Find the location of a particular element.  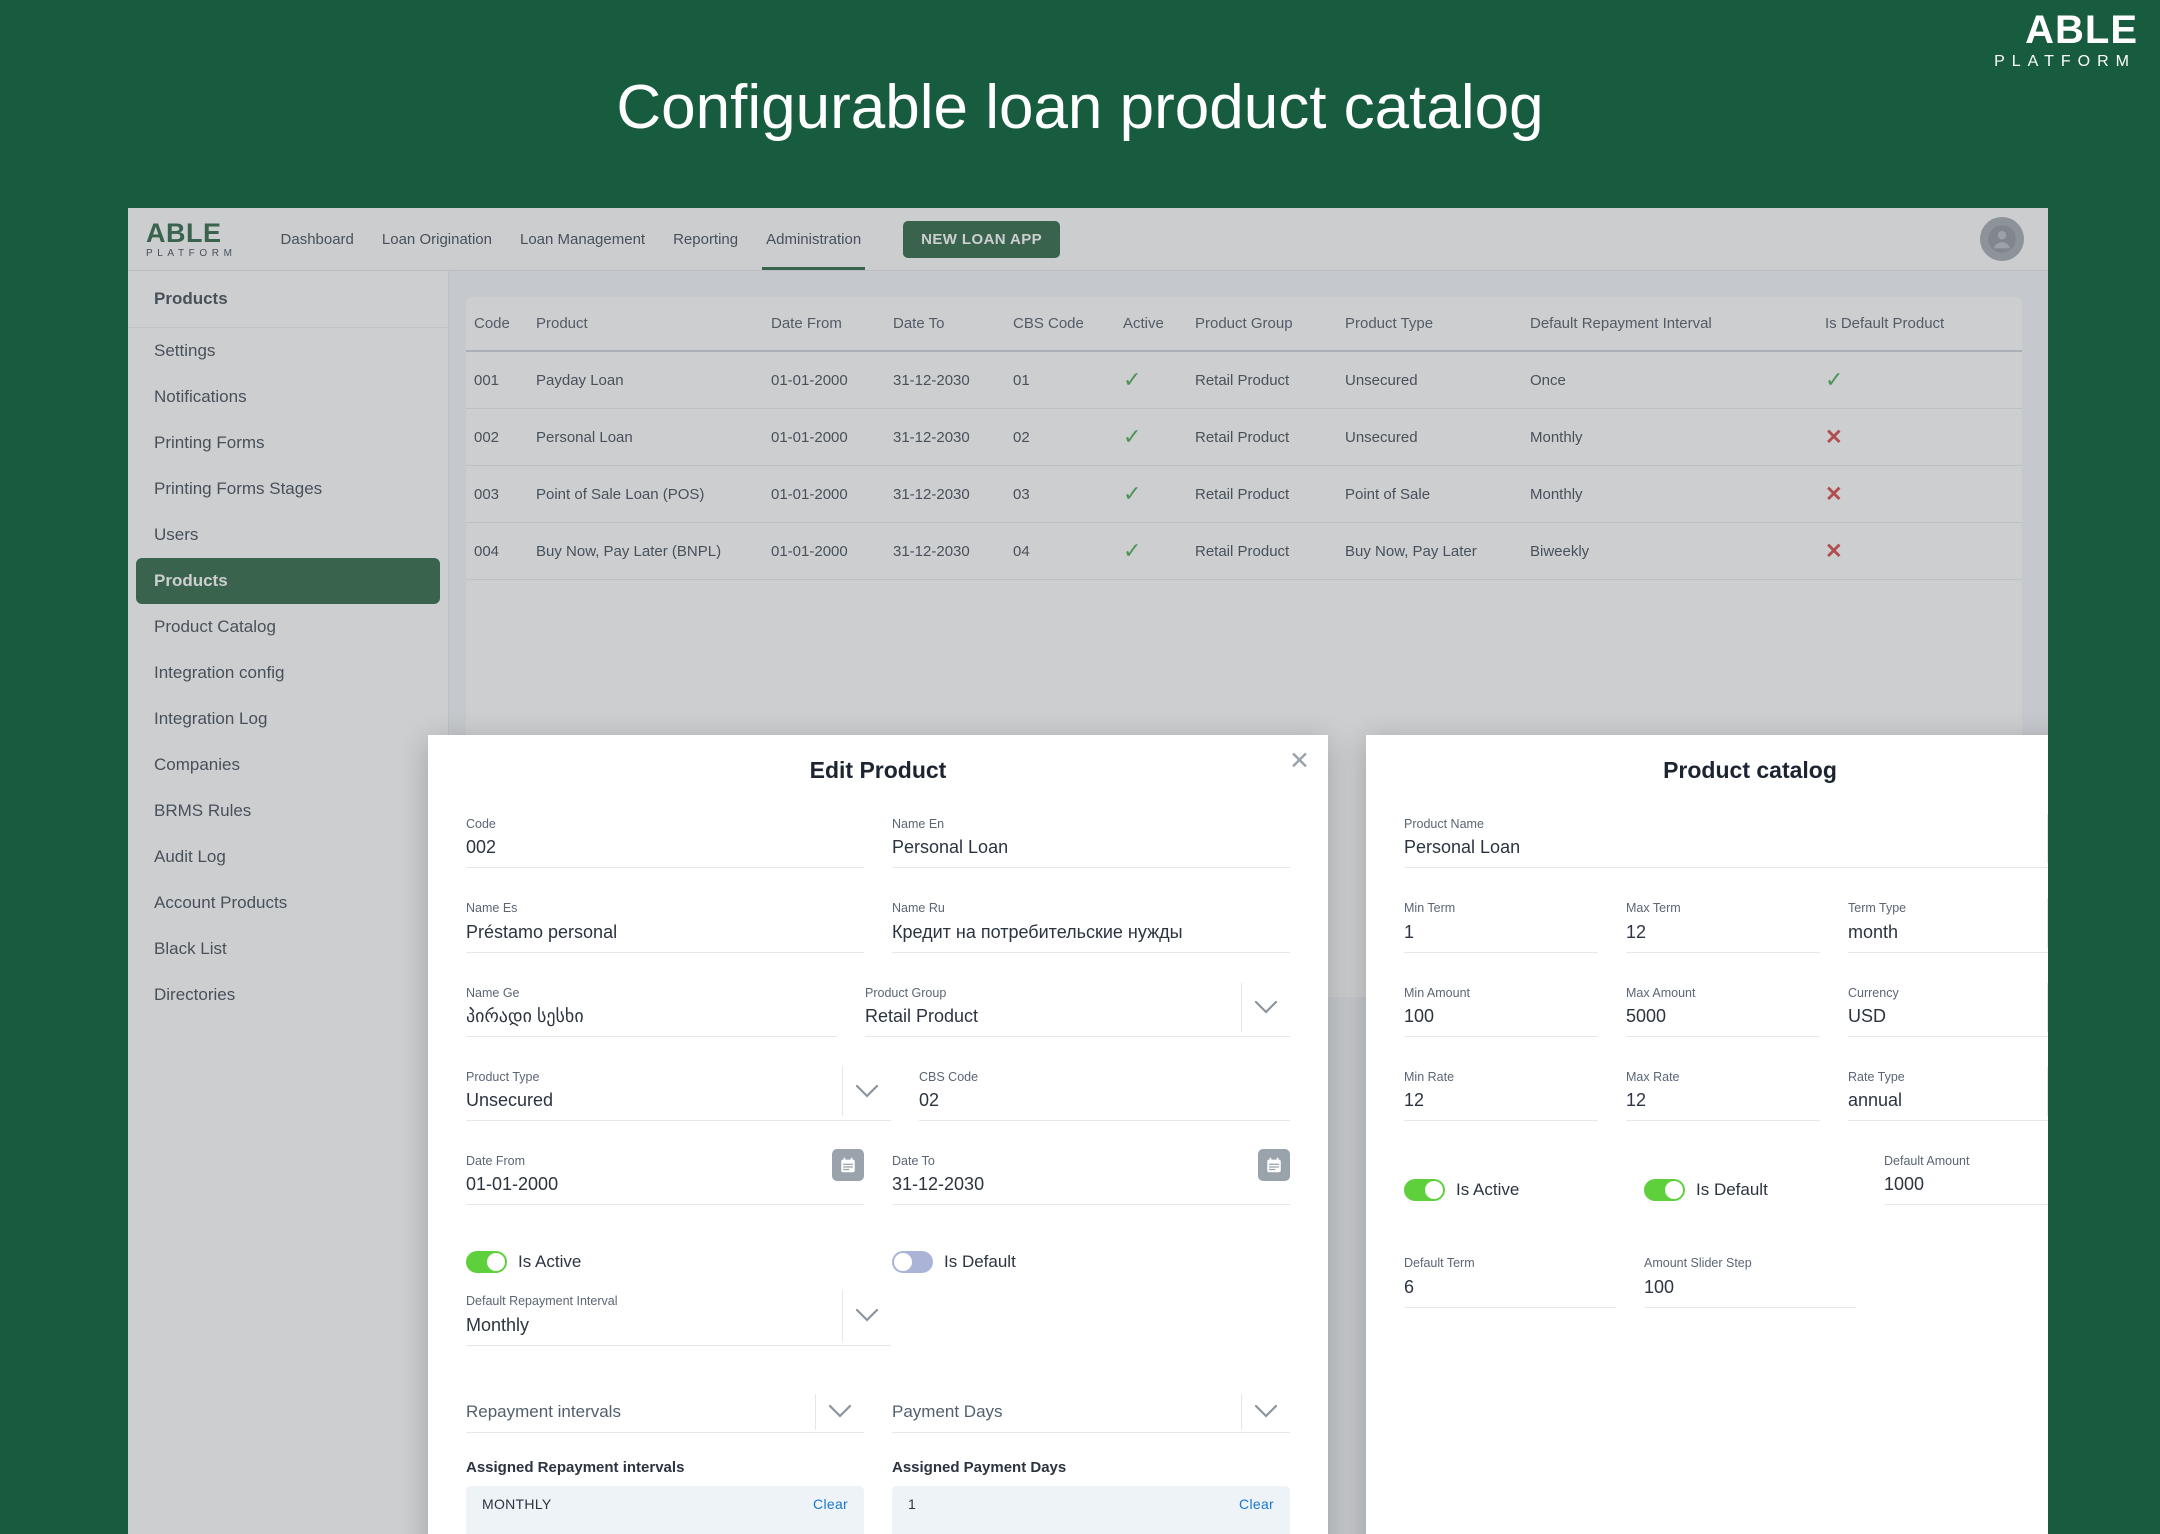

repayment-intervals-select: Repayment intervals is located at coordinates (665, 1411).